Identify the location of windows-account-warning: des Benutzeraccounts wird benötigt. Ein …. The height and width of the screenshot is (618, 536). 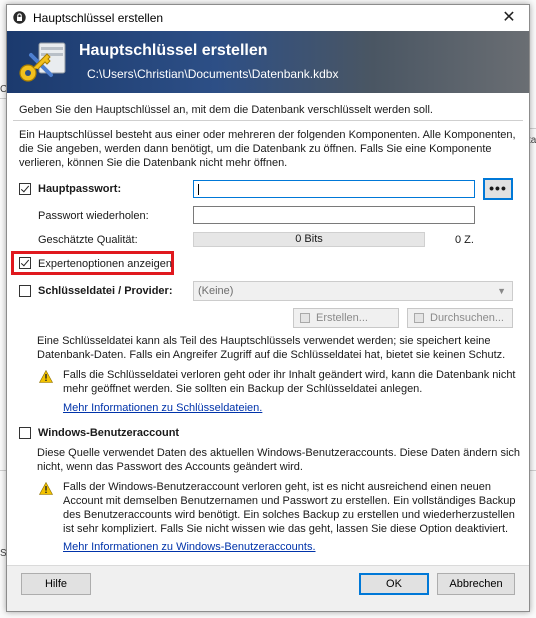
(289, 515).